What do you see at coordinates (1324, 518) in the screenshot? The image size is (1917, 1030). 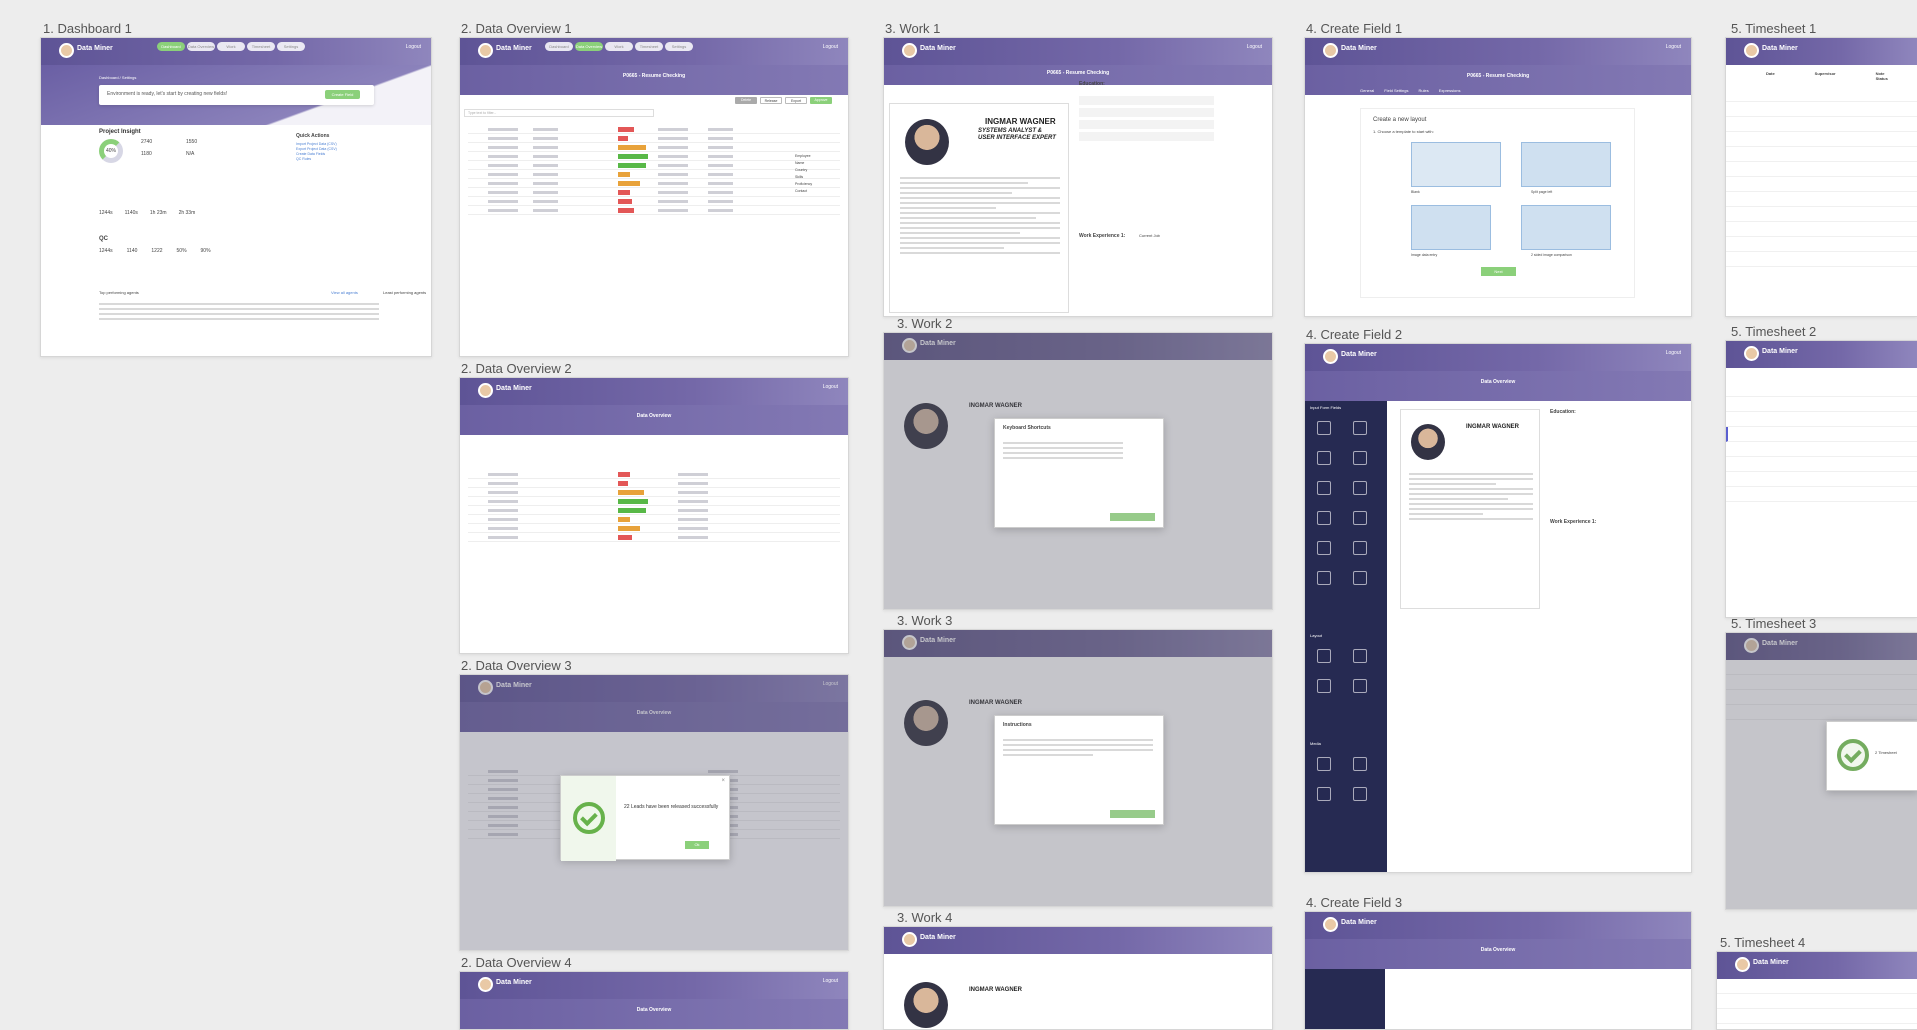 I see `email-icon` at bounding box center [1324, 518].